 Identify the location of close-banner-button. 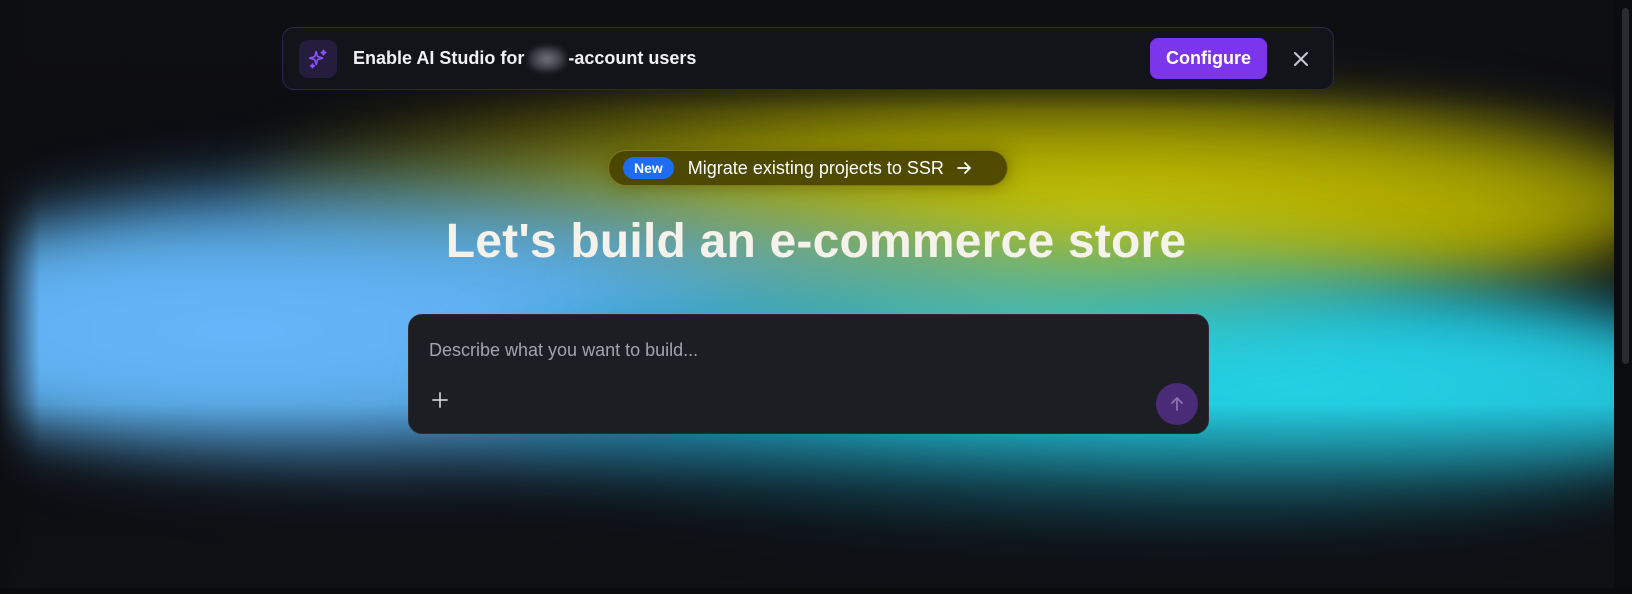
(1301, 59).